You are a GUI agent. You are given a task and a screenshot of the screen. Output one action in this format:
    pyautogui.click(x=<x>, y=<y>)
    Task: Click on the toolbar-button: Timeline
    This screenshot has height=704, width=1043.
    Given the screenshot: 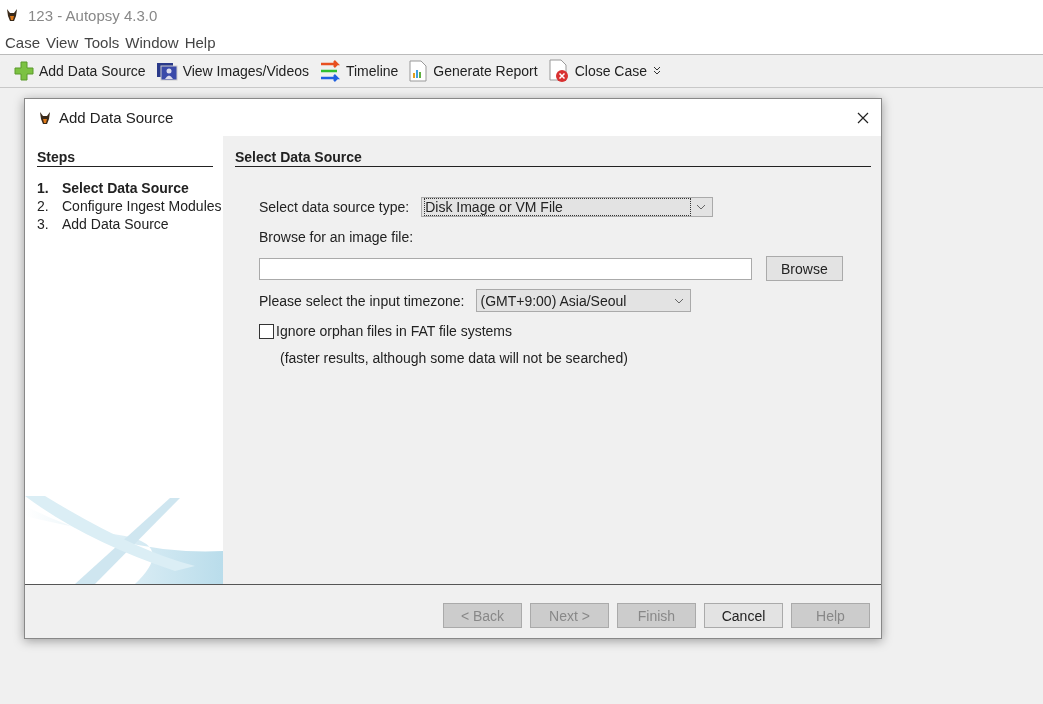 What is the action you would take?
    pyautogui.click(x=358, y=71)
    